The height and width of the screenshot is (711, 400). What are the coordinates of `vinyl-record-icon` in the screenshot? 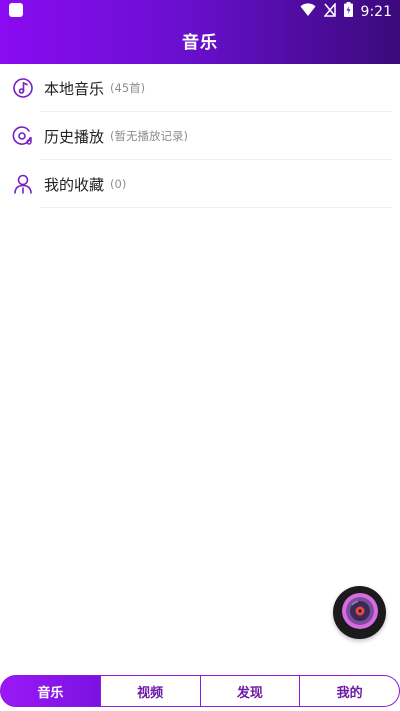 It's located at (360, 613).